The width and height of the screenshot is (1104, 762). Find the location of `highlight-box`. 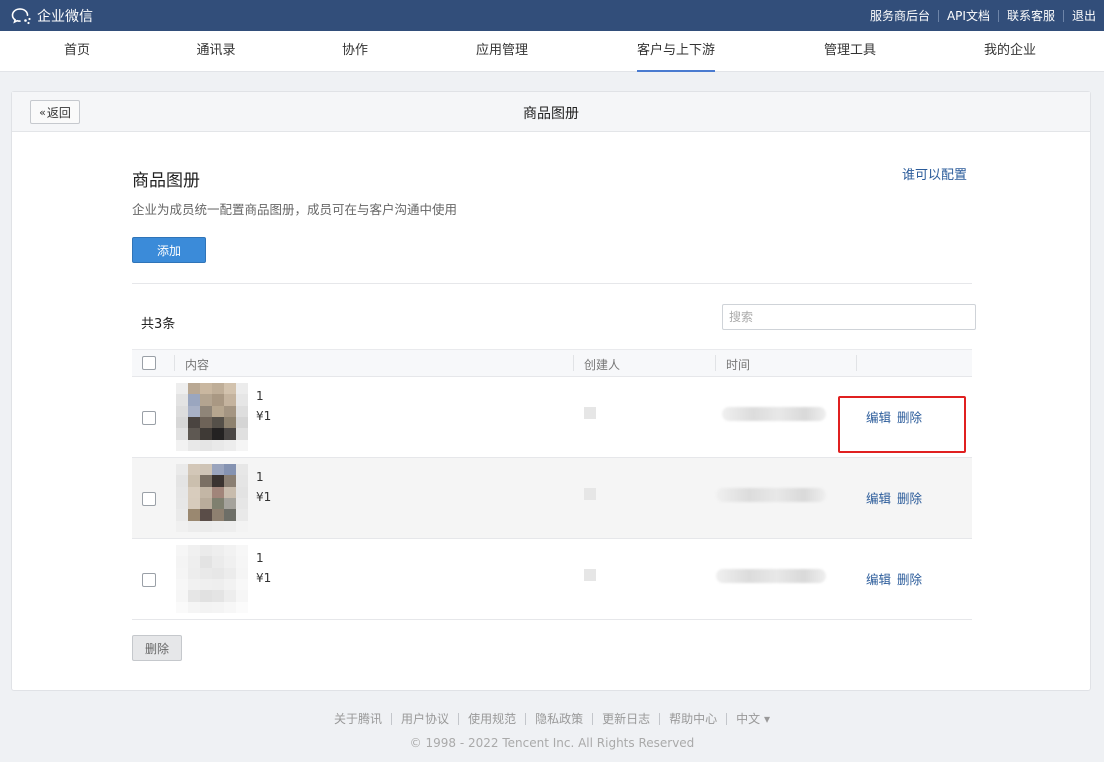

highlight-box is located at coordinates (902, 424).